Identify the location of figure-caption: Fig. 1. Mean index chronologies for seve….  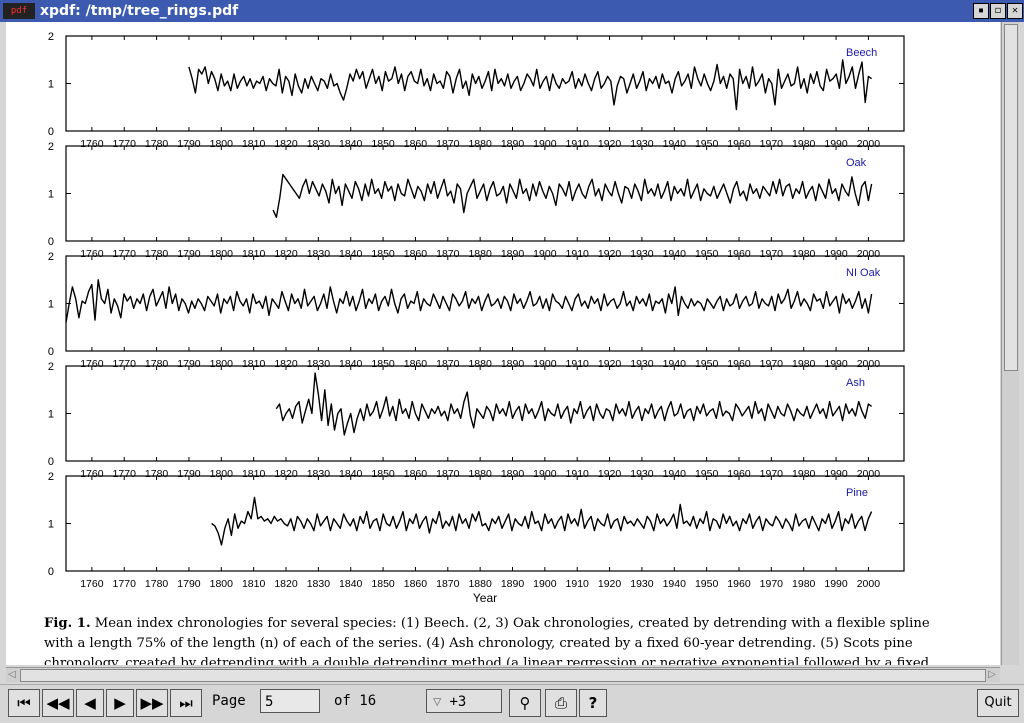
(487, 639).